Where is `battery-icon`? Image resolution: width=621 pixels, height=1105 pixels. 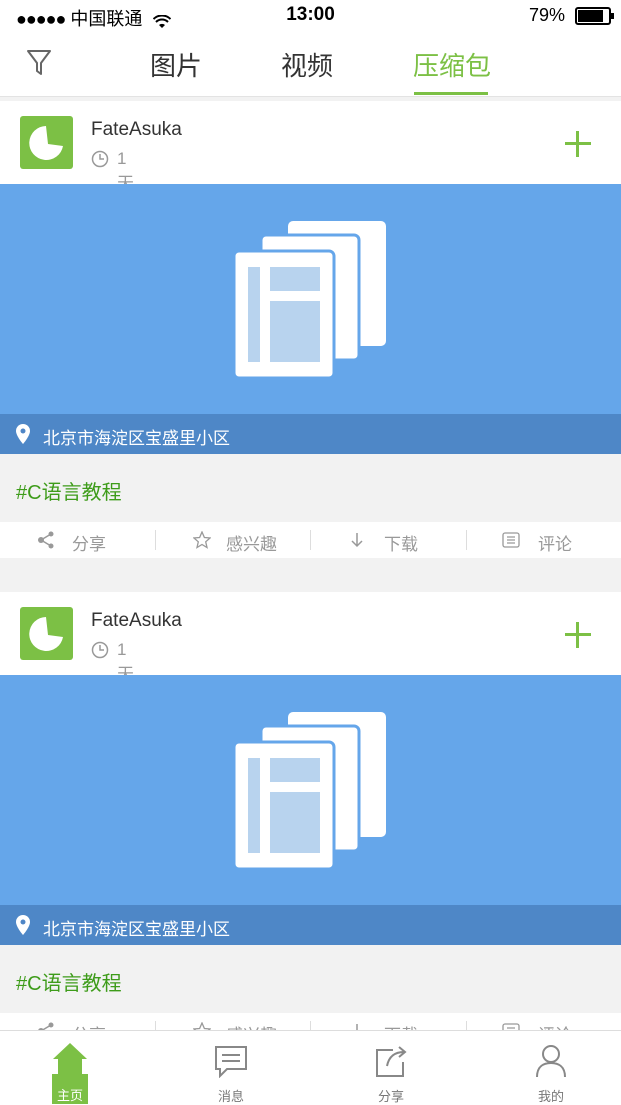
battery-icon is located at coordinates (594, 16).